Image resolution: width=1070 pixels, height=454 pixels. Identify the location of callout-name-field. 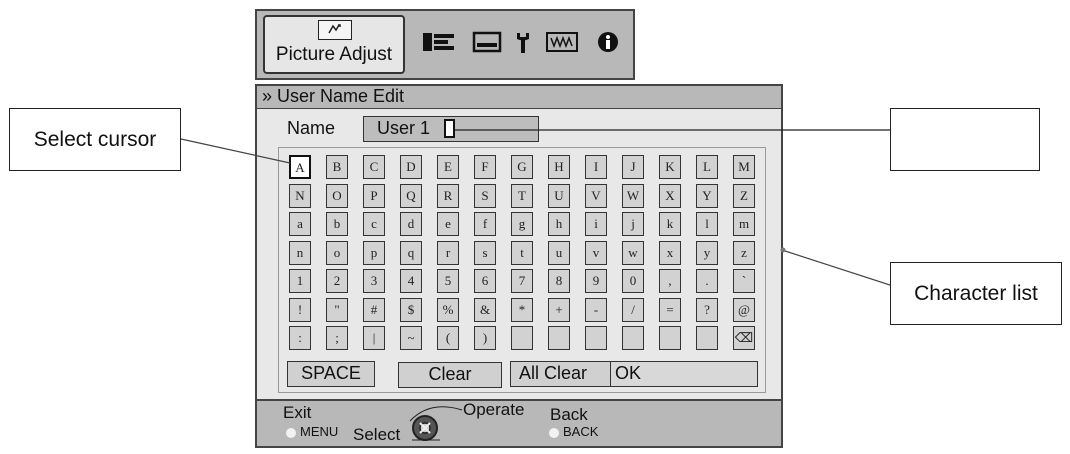
(965, 139).